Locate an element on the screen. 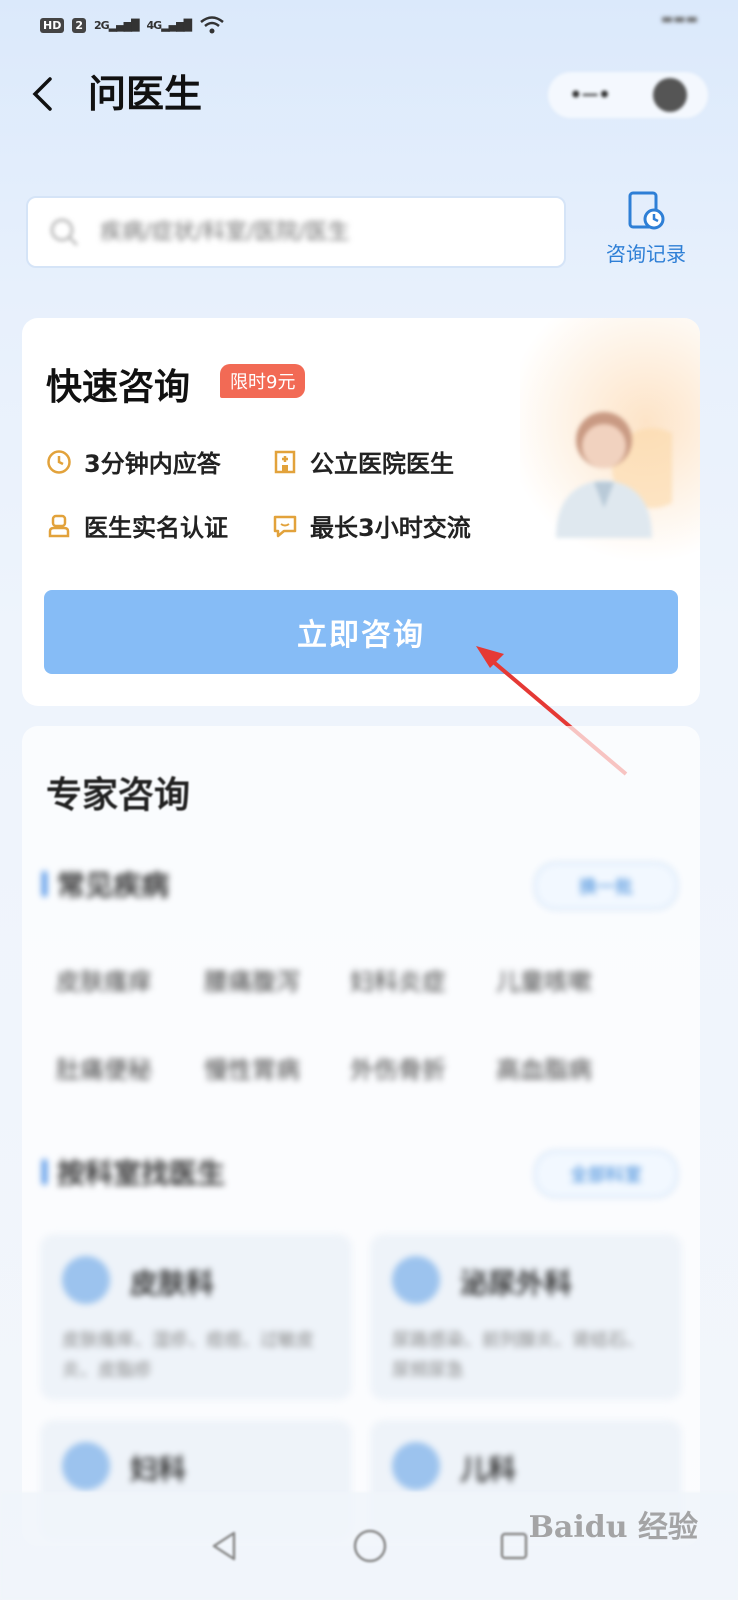 This screenshot has width=738, height=1600. department-desc: 尿路感染、前列腺炎、肾结石、尿频尿急 is located at coordinates (518, 1355).